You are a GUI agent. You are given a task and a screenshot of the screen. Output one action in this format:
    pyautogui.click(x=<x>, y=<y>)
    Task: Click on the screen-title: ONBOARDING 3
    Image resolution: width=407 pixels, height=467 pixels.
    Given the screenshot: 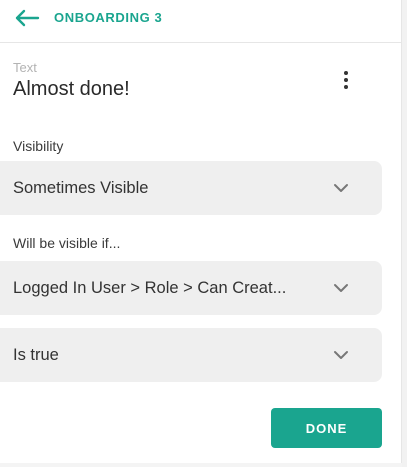 What is the action you would take?
    pyautogui.click(x=108, y=17)
    